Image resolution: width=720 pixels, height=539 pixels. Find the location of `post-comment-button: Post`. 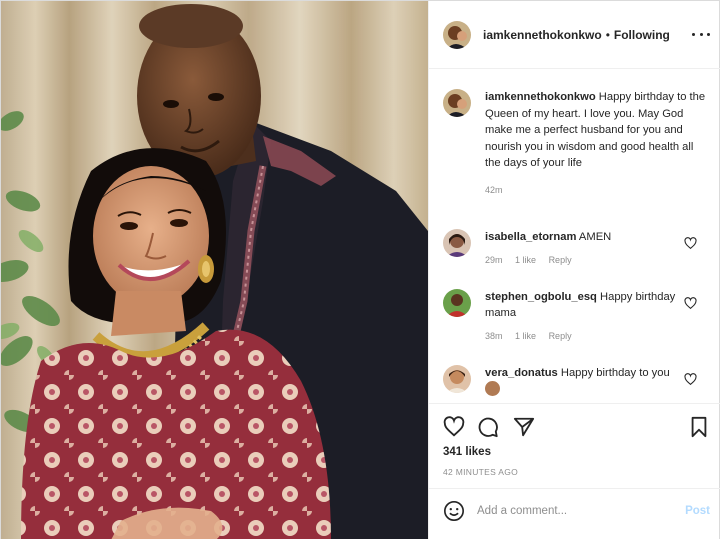

post-comment-button: Post is located at coordinates (697, 511).